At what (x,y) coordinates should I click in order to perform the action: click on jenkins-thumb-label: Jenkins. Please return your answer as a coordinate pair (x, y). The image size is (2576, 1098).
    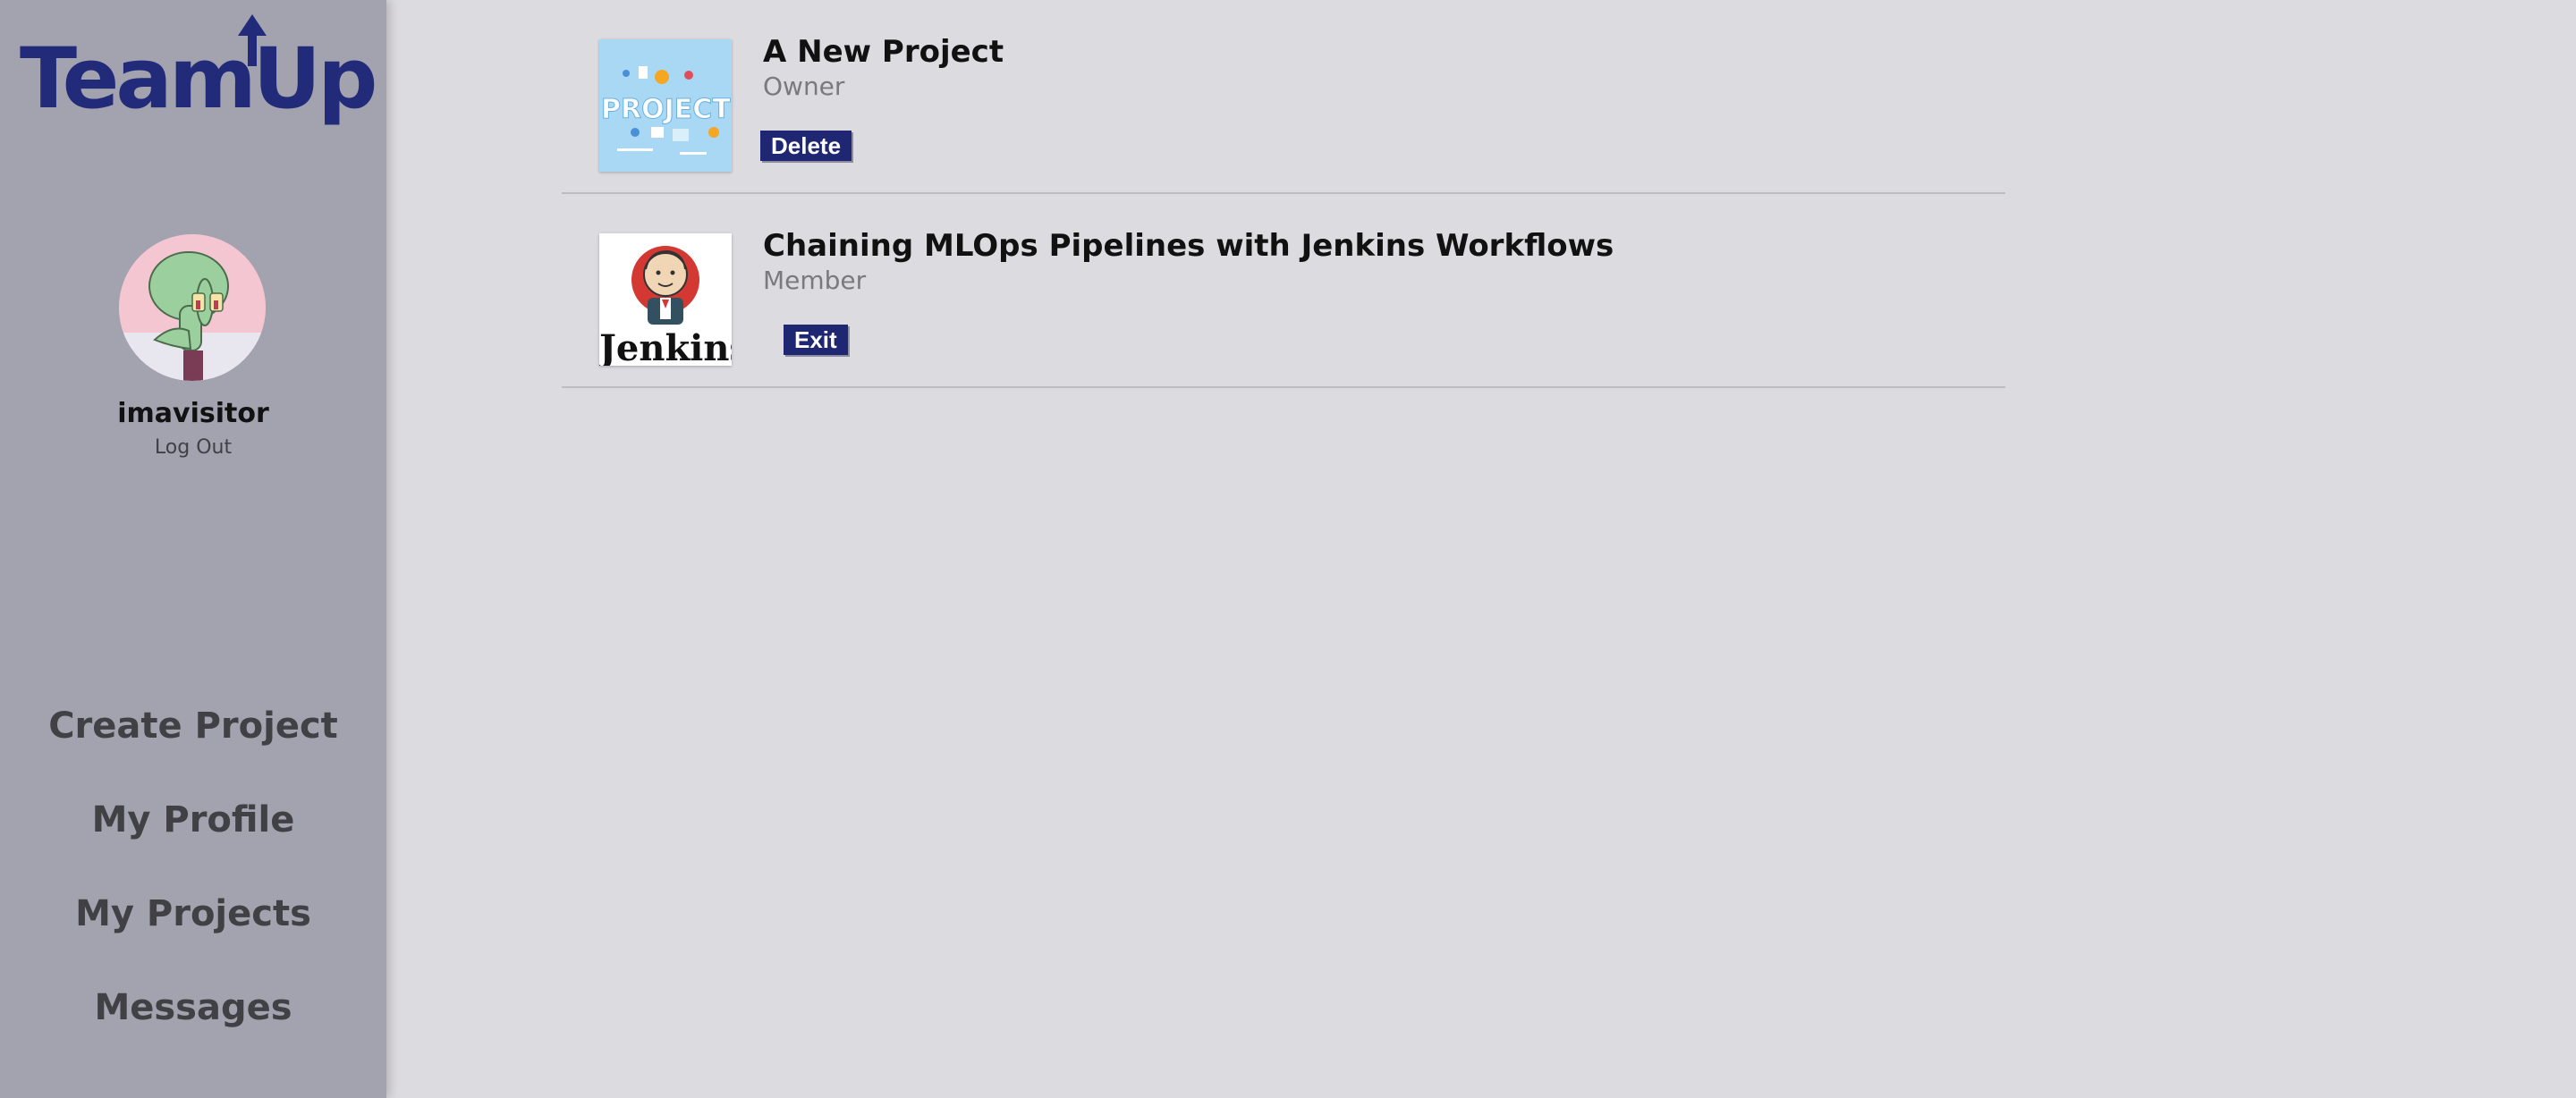
    Looking at the image, I should click on (665, 346).